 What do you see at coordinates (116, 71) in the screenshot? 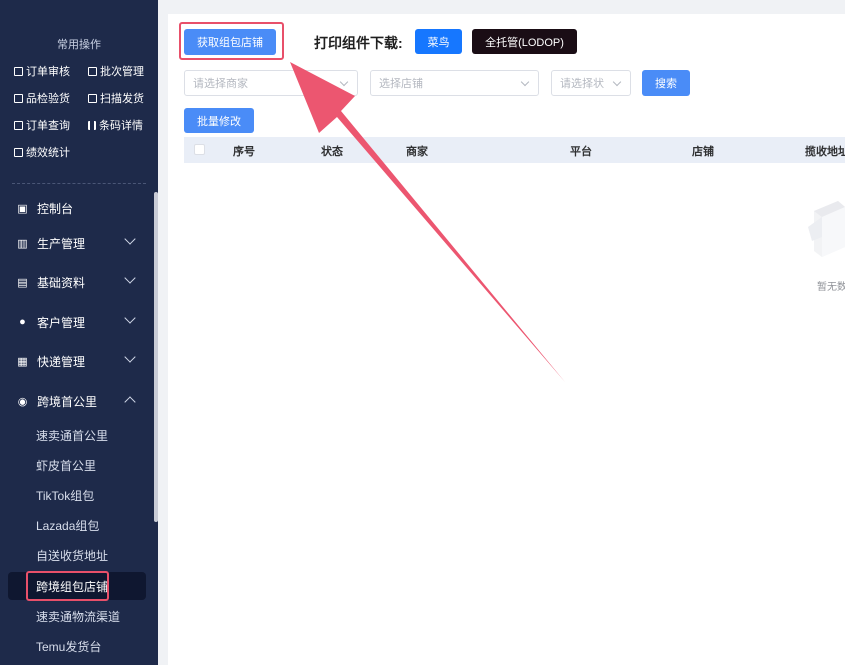
I see `quick-batch-manage: 批次管理` at bounding box center [116, 71].